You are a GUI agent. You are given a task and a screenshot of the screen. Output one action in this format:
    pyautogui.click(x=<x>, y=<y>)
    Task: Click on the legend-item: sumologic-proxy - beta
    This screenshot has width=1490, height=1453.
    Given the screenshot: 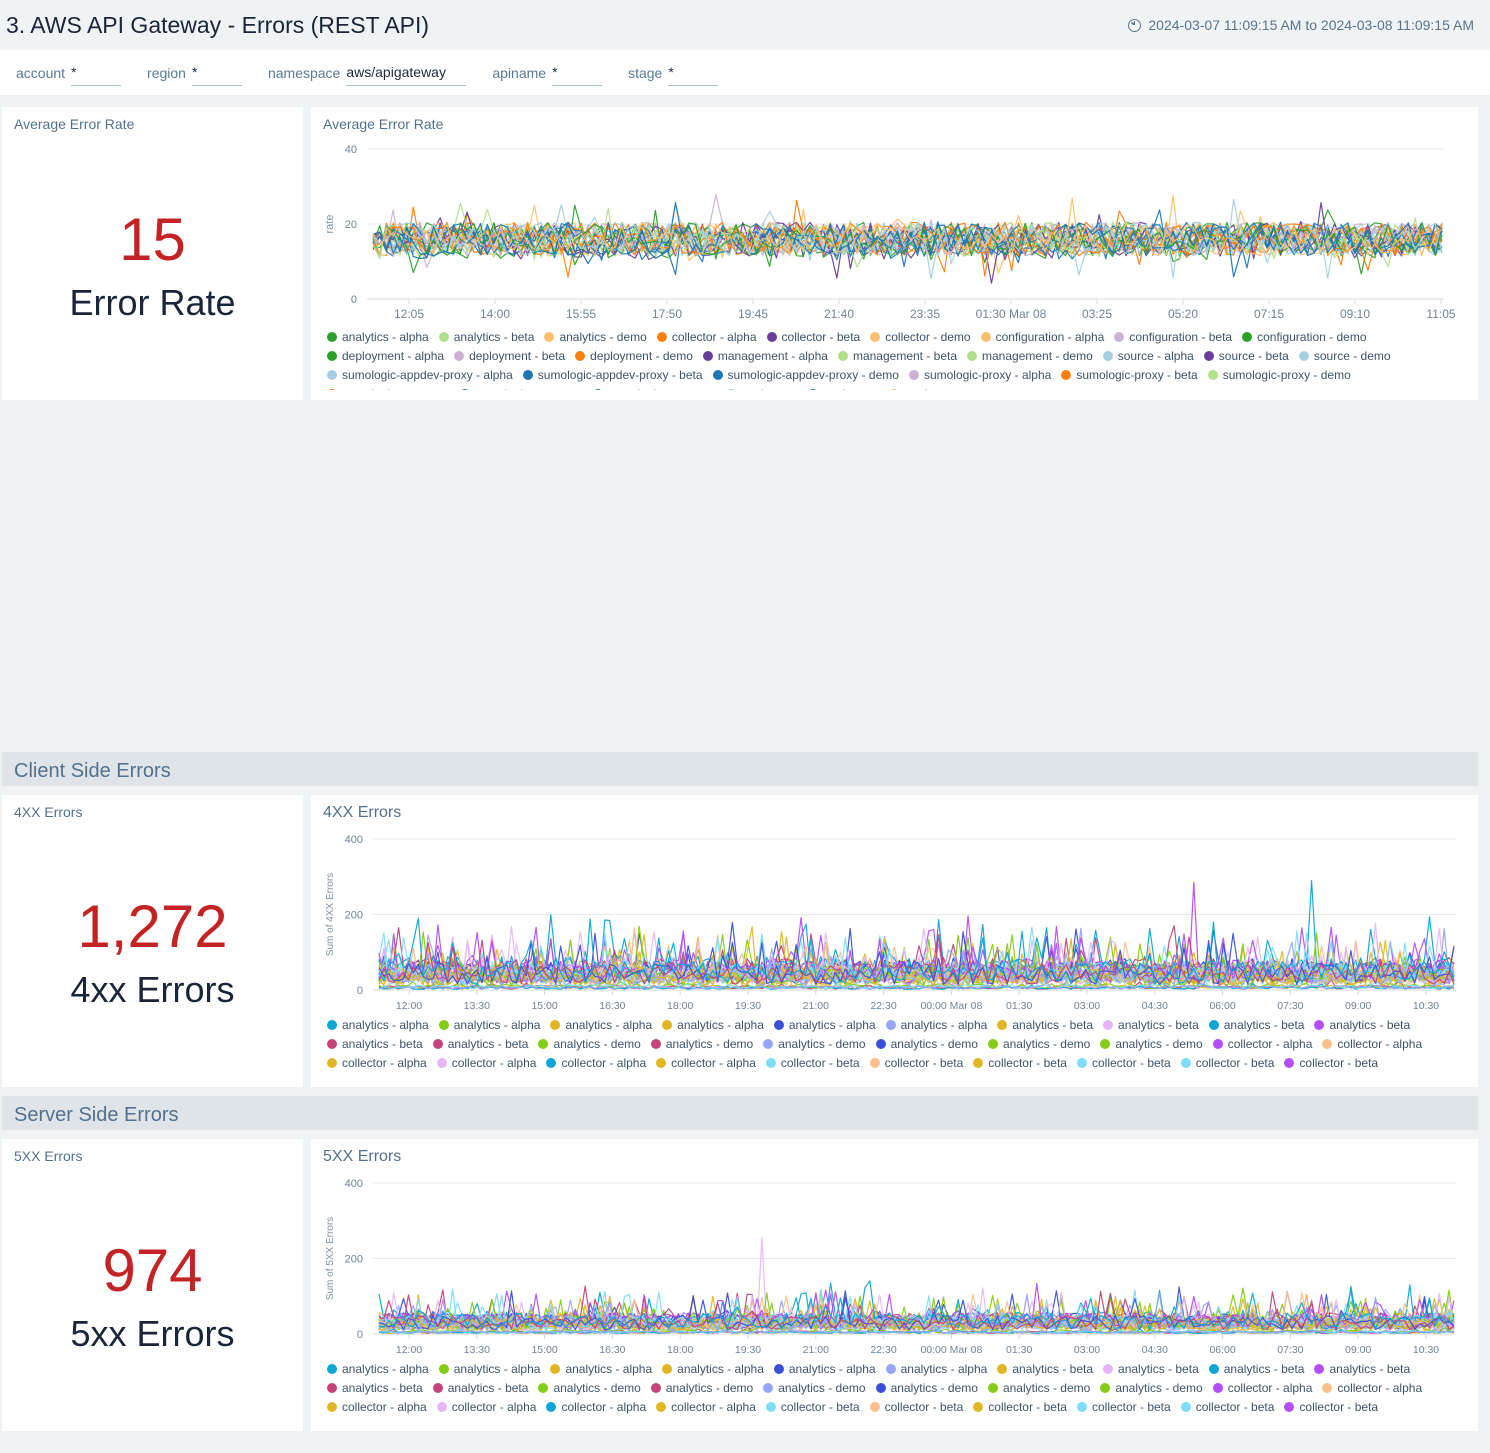 What is the action you would take?
    pyautogui.click(x=1129, y=375)
    